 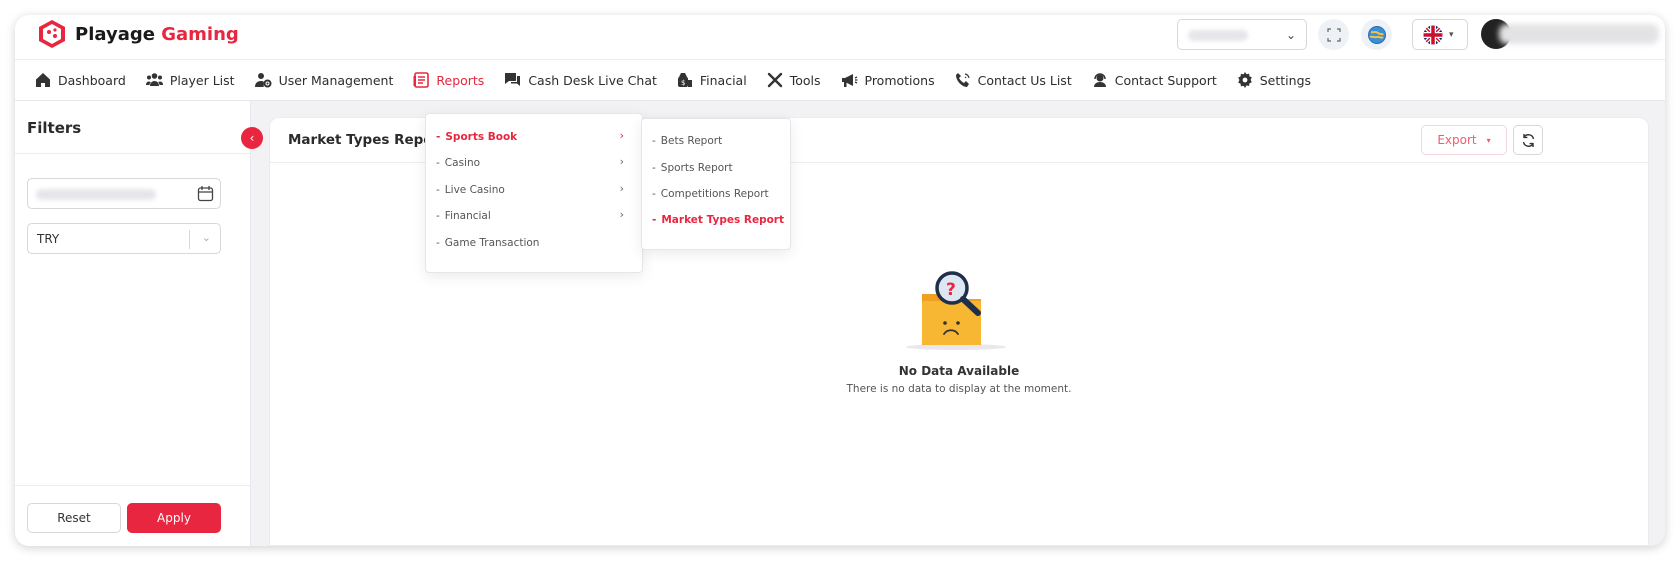 What do you see at coordinates (43, 80) in the screenshot?
I see `home-icon` at bounding box center [43, 80].